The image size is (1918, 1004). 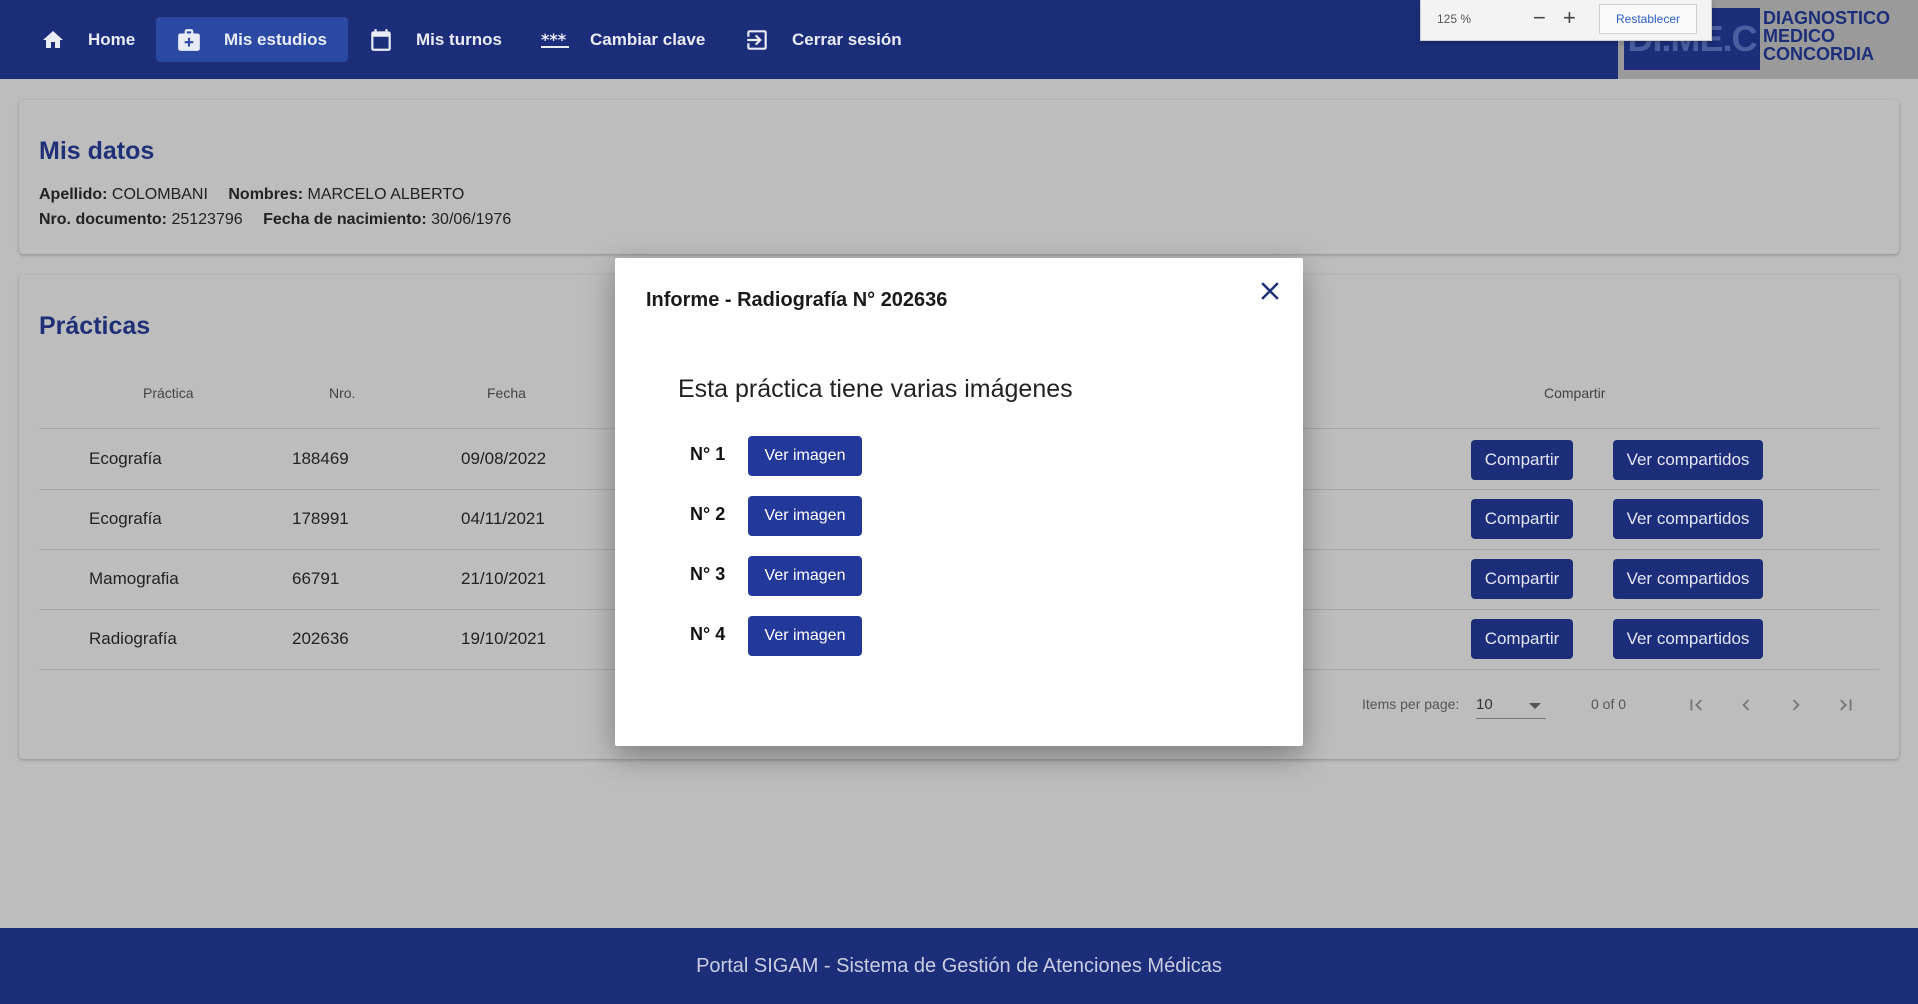 What do you see at coordinates (1796, 707) in the screenshot?
I see `next-page-icon` at bounding box center [1796, 707].